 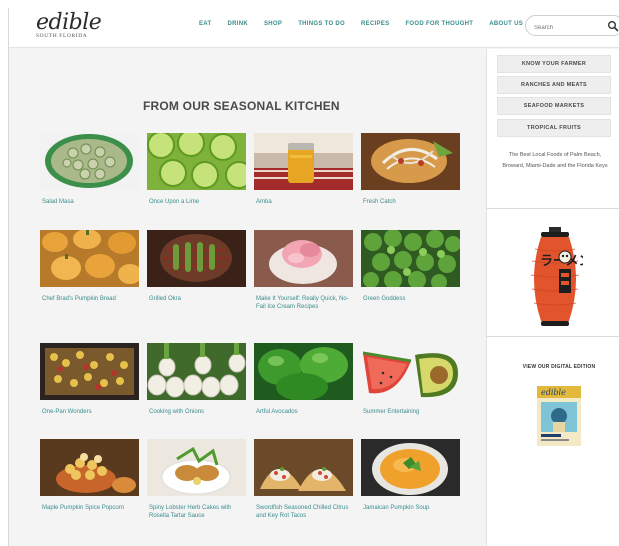 I want to click on section-title: FROM OUR SEASONAL KITCHEN, so click(x=241, y=106).